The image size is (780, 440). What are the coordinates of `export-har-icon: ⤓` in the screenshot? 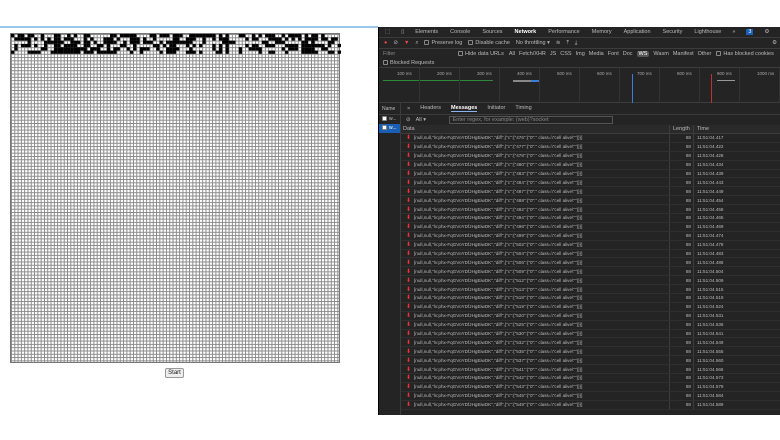 It's located at (576, 43).